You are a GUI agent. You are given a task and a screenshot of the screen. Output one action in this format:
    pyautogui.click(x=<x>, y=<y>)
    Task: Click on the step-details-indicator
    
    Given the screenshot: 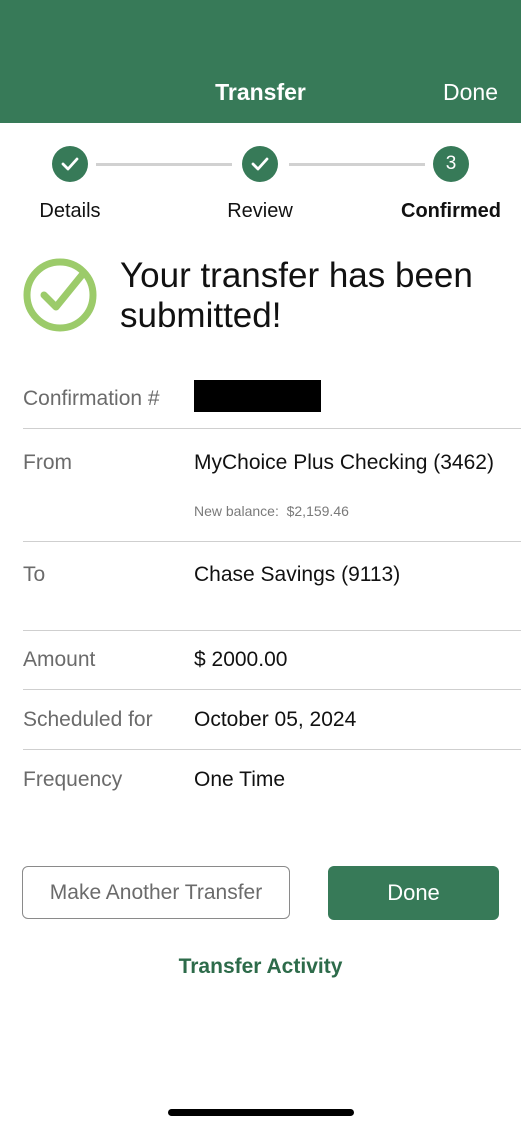 What is the action you would take?
    pyautogui.click(x=70, y=164)
    